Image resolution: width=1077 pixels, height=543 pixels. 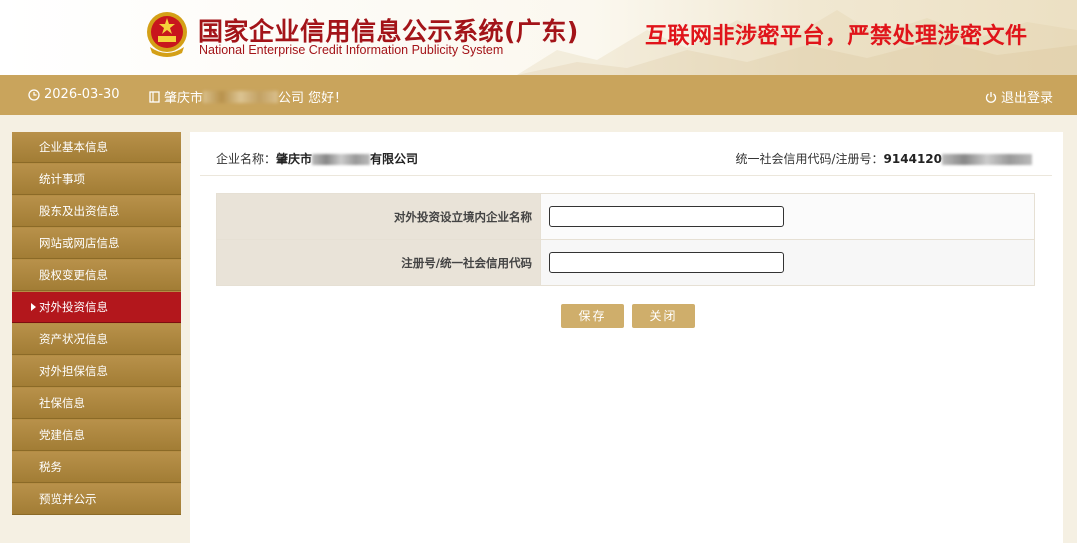 I want to click on sidebar-item-tax: 税务, so click(x=96, y=467).